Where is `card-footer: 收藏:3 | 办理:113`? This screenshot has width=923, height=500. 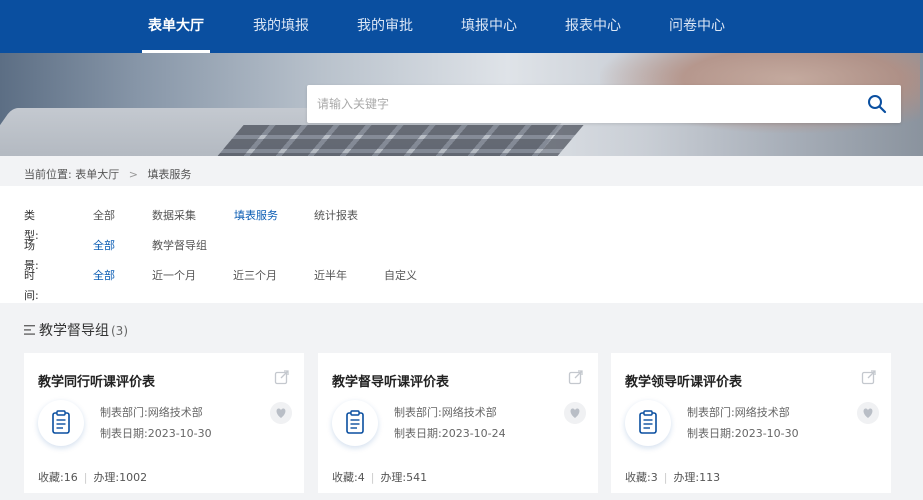
card-footer: 收藏:3 | 办理:113 is located at coordinates (672, 477).